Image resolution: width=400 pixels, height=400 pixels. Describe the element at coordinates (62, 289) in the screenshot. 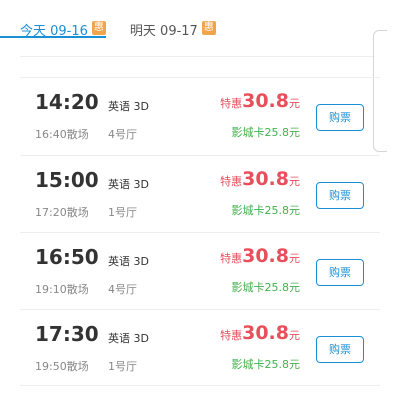

I see `end-time: 19:10散场` at that location.